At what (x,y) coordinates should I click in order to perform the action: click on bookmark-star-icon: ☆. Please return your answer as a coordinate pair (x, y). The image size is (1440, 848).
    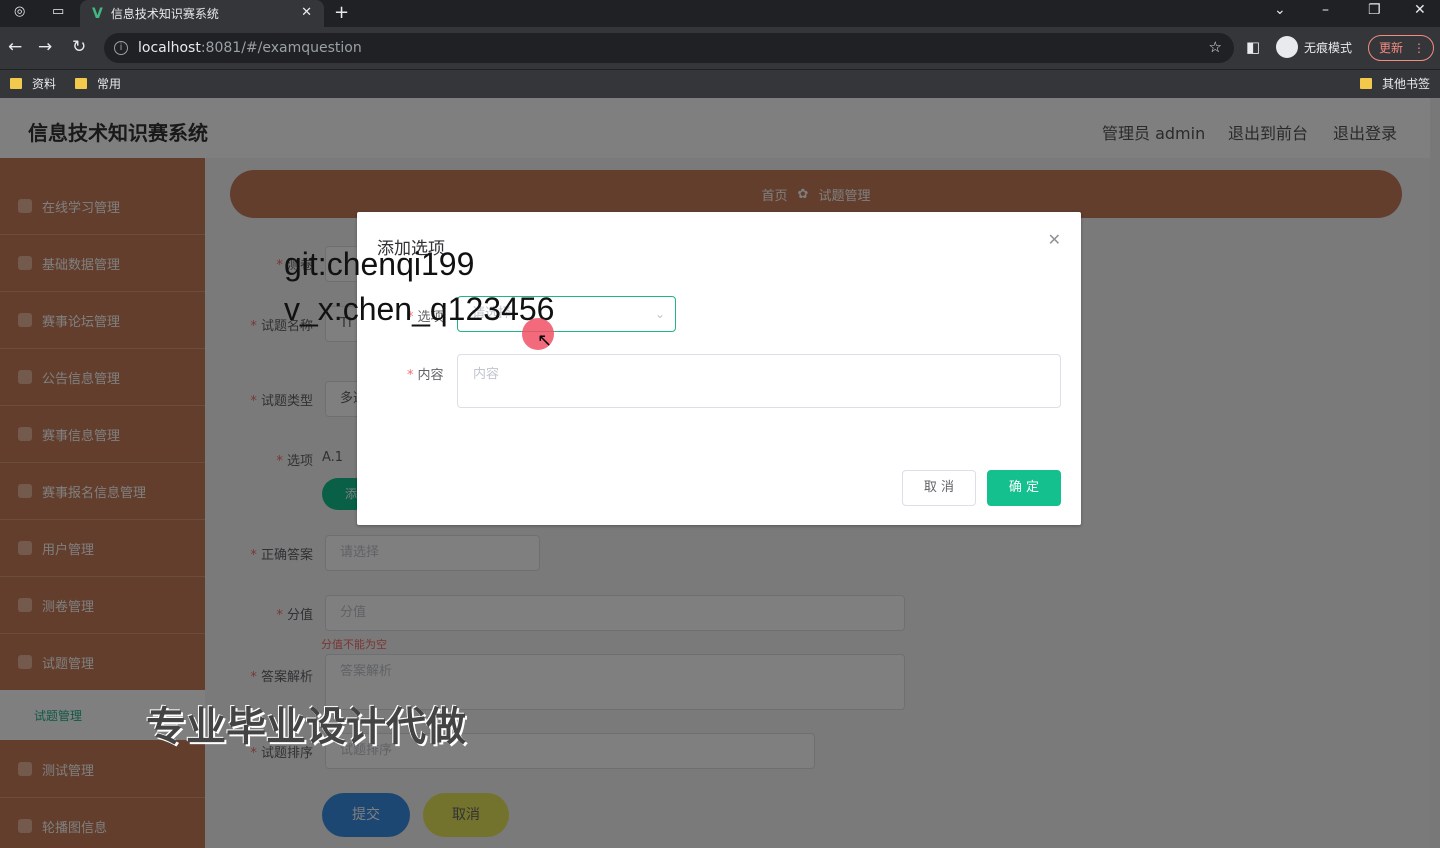
    Looking at the image, I should click on (1215, 47).